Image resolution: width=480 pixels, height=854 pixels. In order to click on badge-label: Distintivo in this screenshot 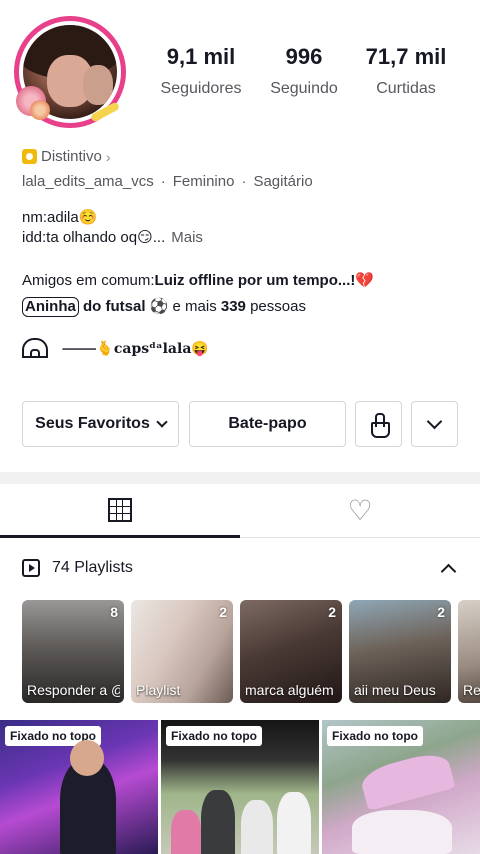, I will do `click(71, 156)`.